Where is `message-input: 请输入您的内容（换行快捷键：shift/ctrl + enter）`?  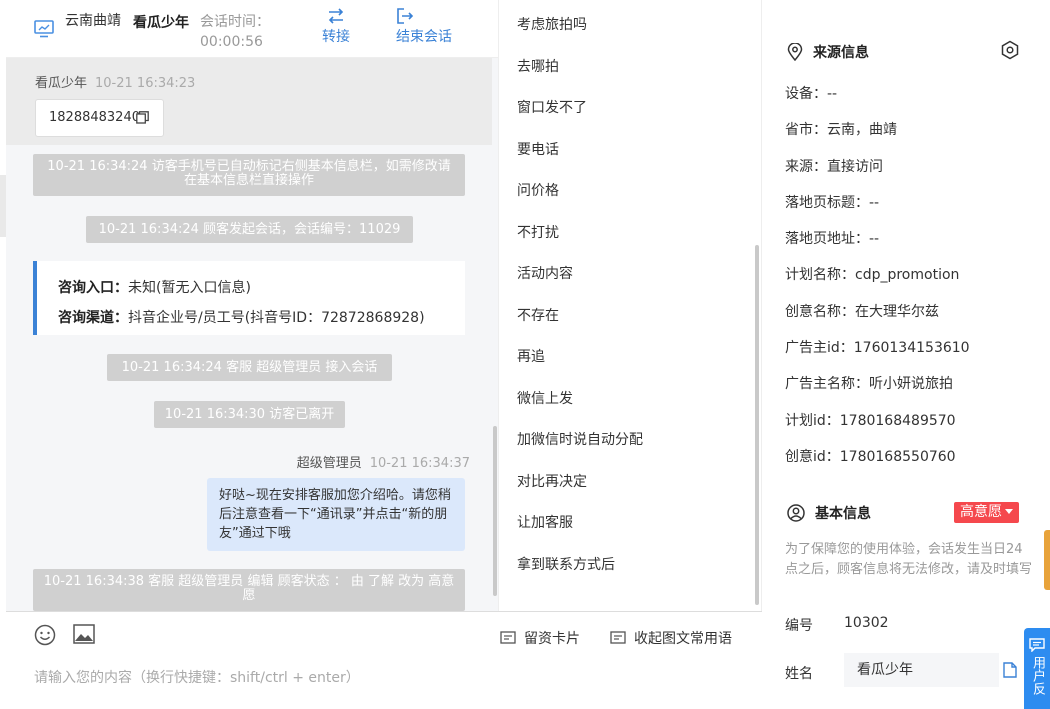
message-input: 请输入您的内容（换行快捷键：shift/ctrl + enter） is located at coordinates (197, 677).